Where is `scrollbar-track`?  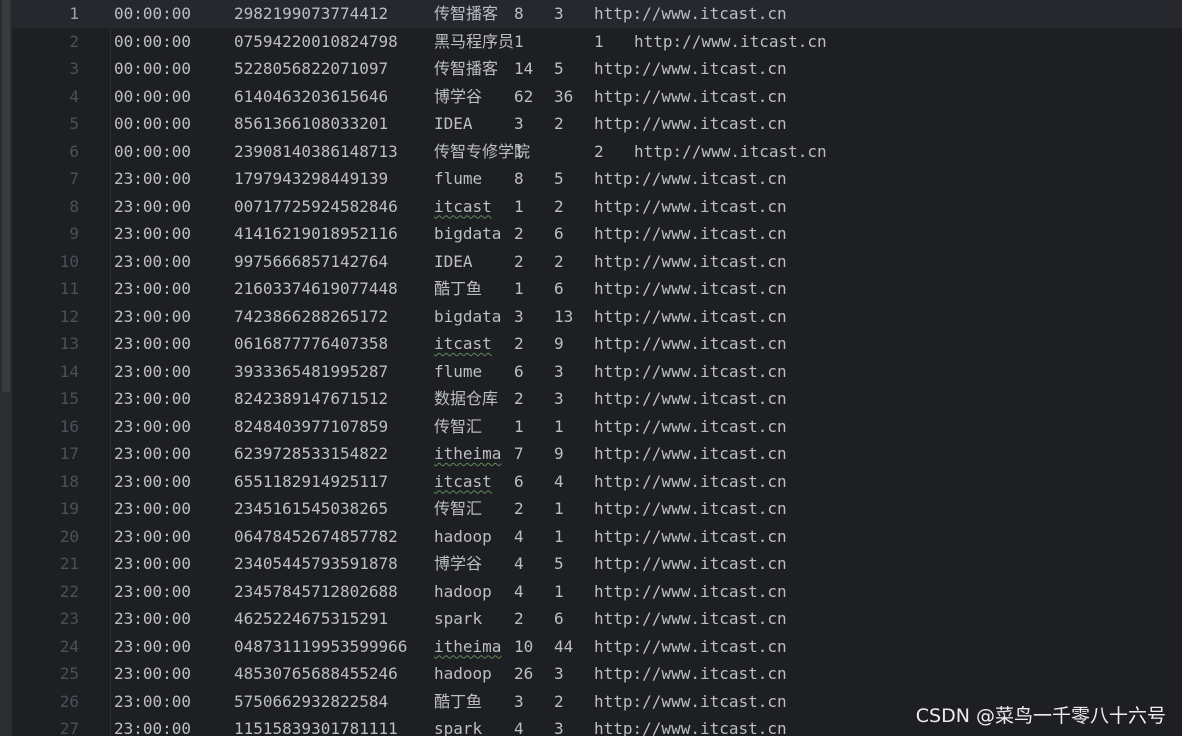 scrollbar-track is located at coordinates (6, 368).